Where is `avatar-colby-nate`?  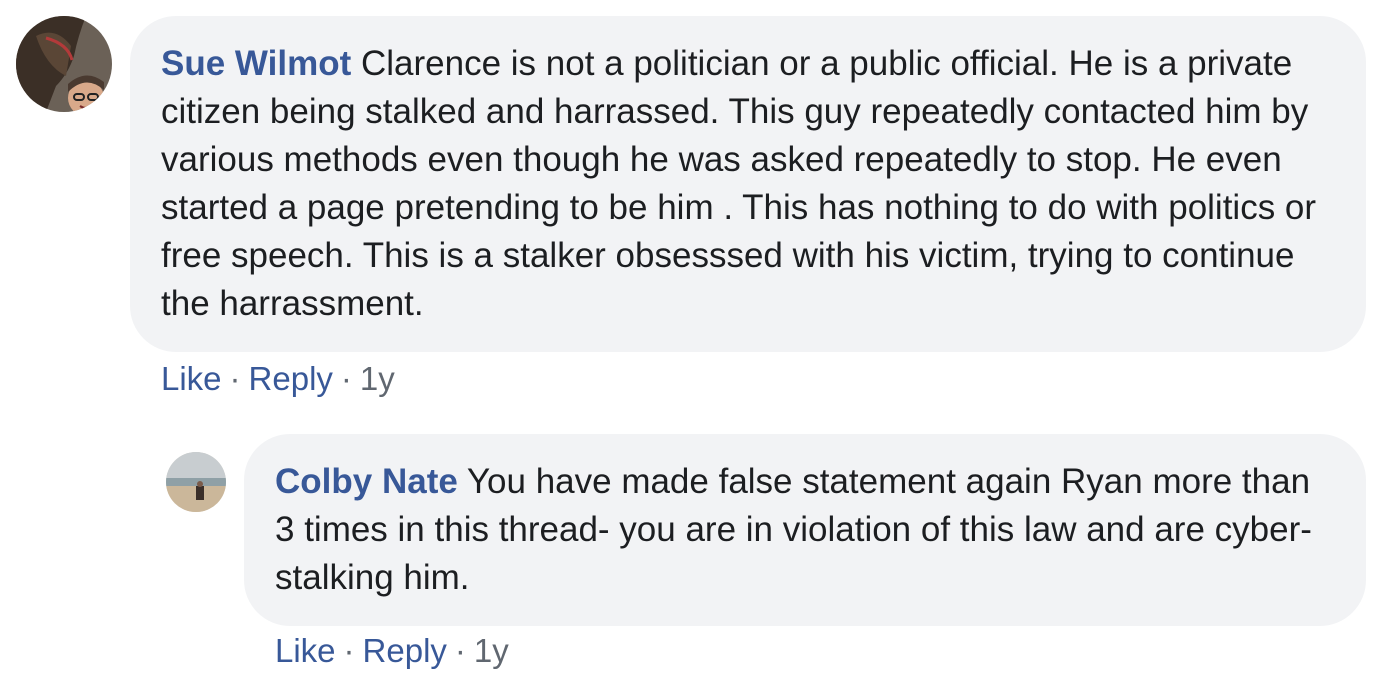
avatar-colby-nate is located at coordinates (196, 482).